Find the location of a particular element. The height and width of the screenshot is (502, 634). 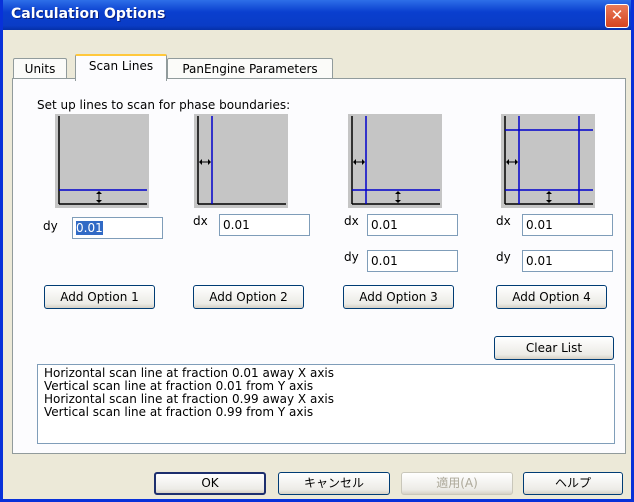

horizontal-vertical-scan-diagram-icon is located at coordinates (395, 160).